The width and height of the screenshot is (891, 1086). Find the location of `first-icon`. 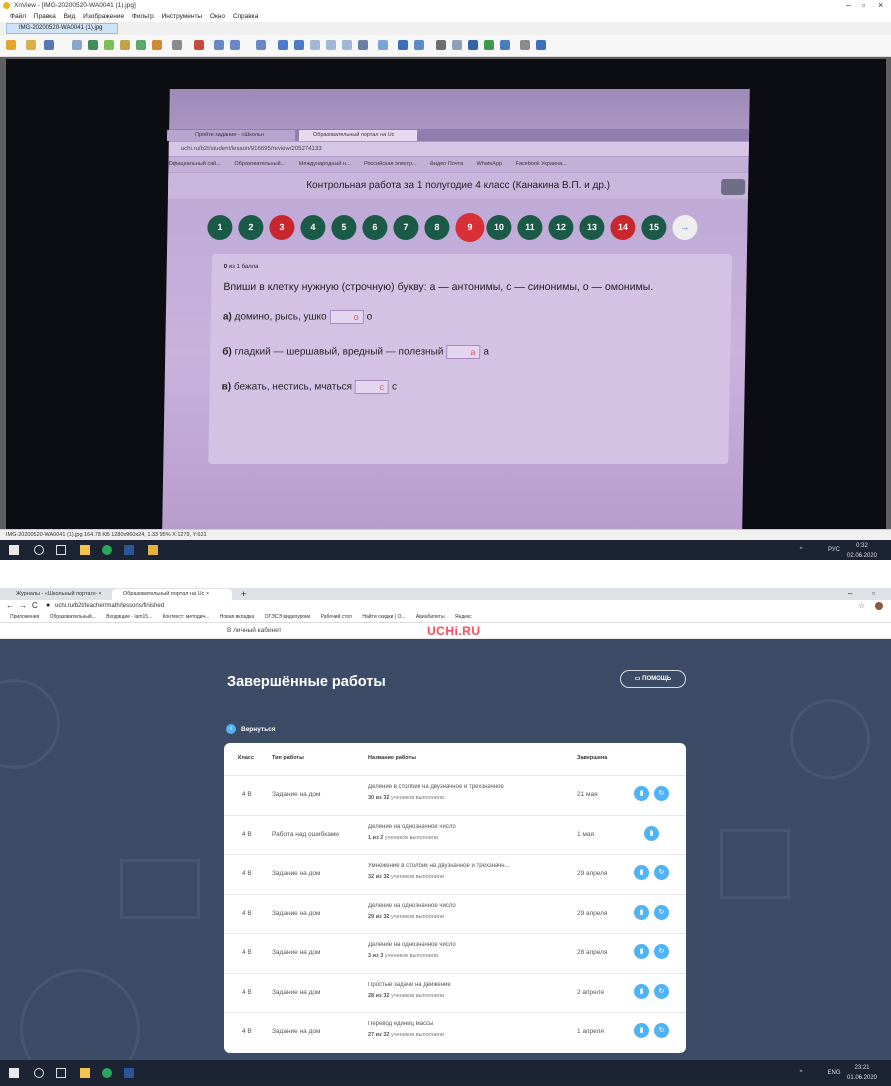

first-icon is located at coordinates (315, 45).